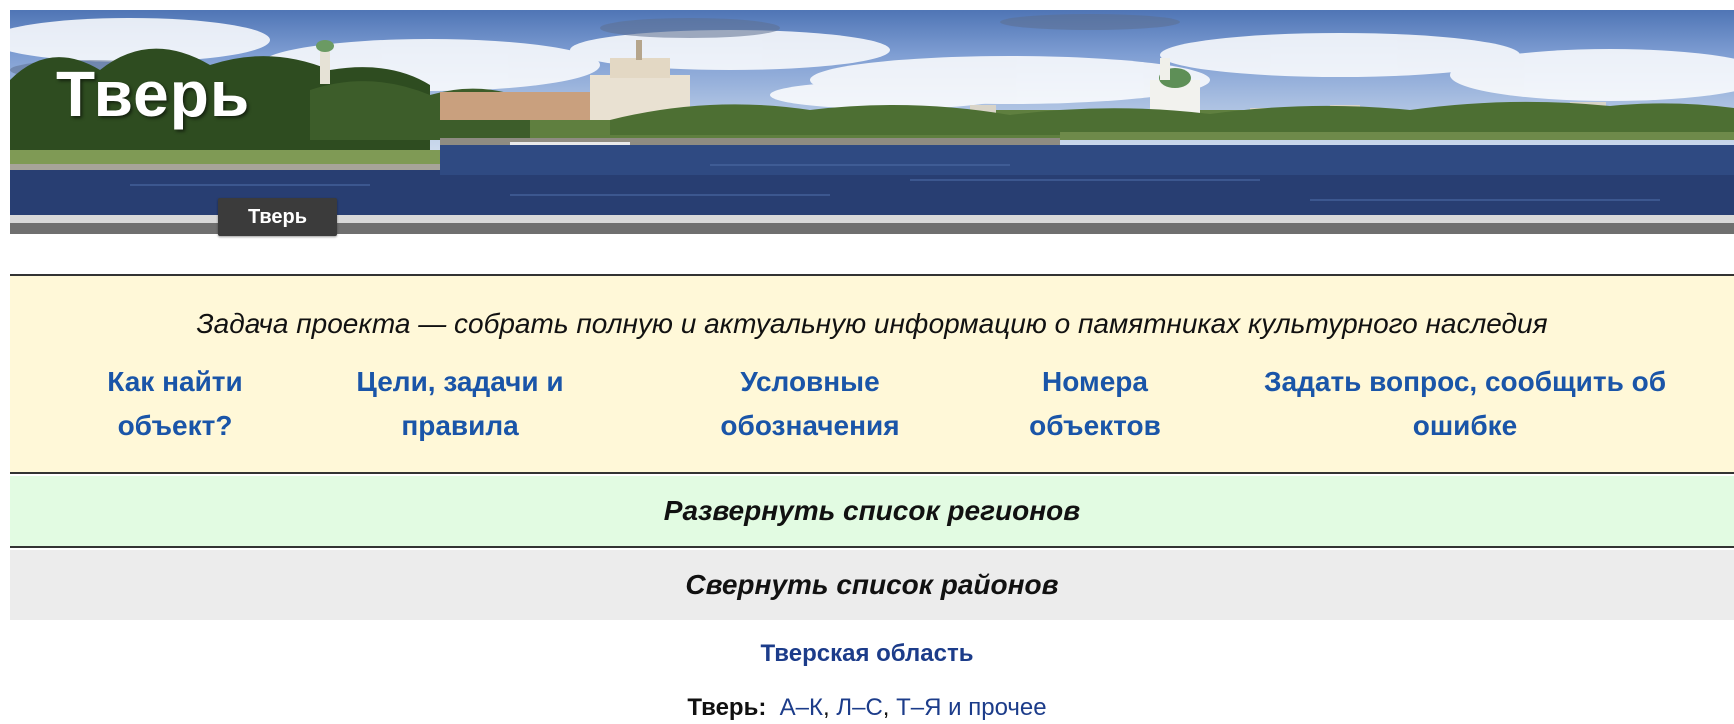  I want to click on link-line: Цели, задачи и, so click(460, 381).